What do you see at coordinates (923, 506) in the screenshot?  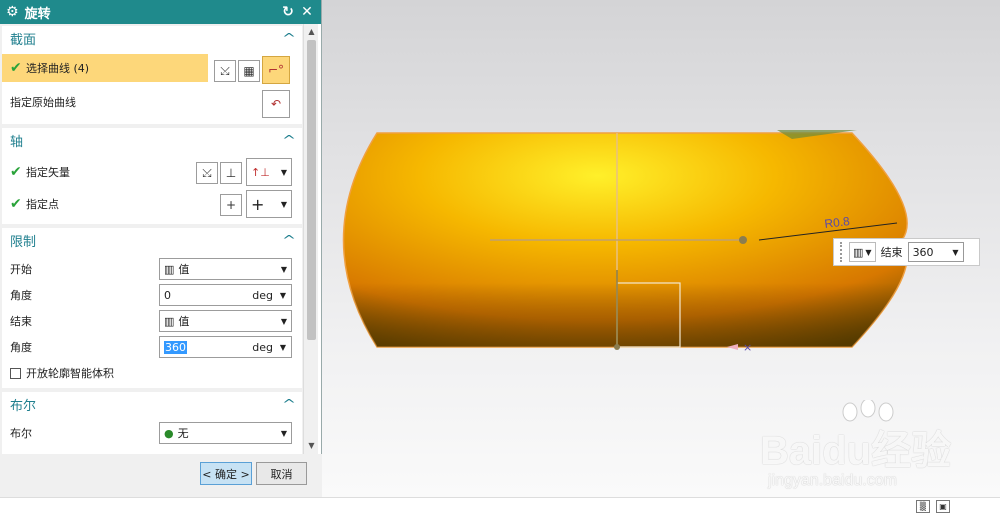 I see `selection-filter-icon: ▒` at bounding box center [923, 506].